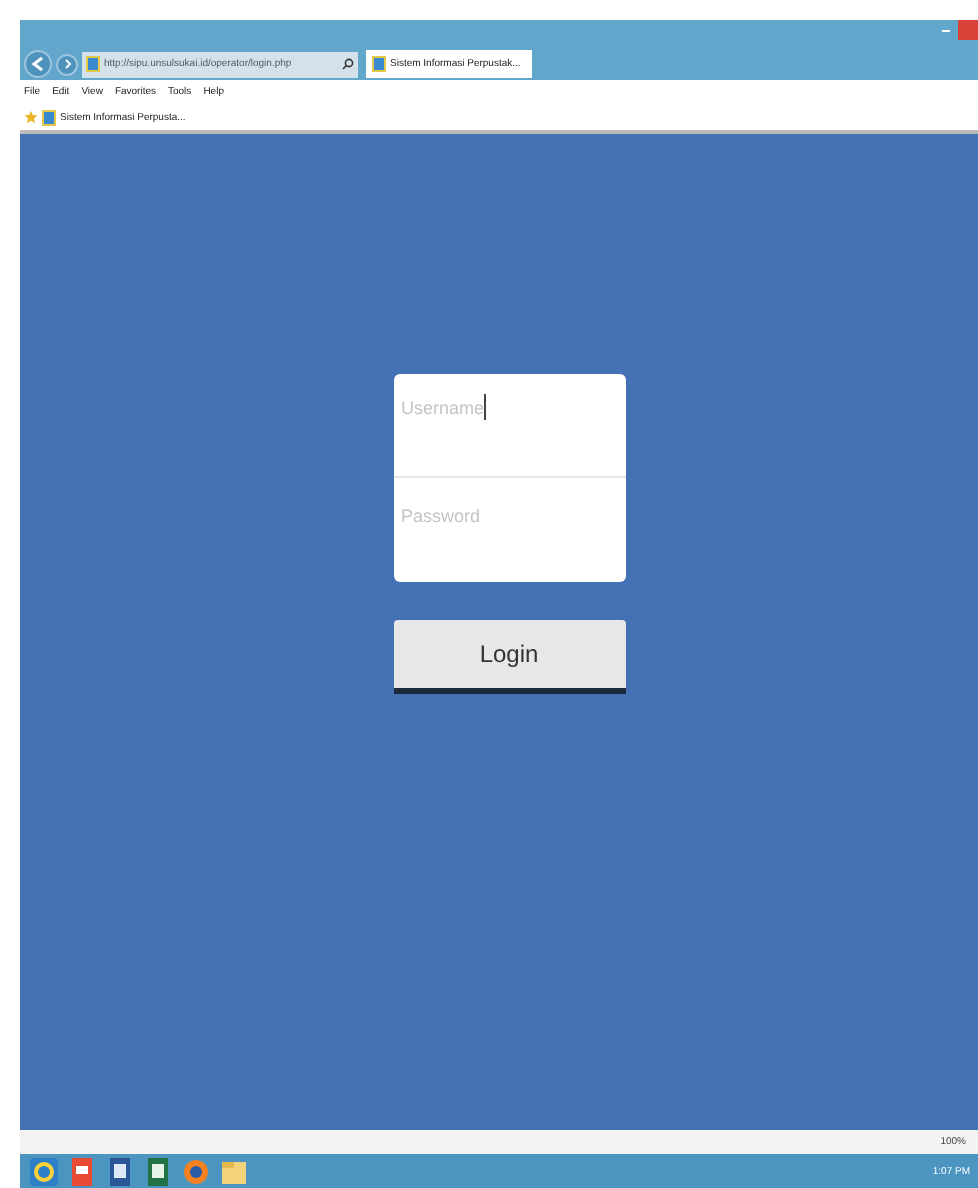 The height and width of the screenshot is (1188, 978). Describe the element at coordinates (158, 1171) in the screenshot. I see `spreadsheet-icon` at that location.